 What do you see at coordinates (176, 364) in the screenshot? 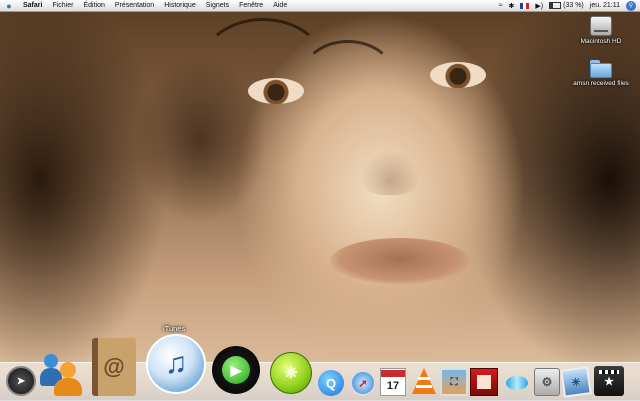
I see `itunes-icon: ♫` at bounding box center [176, 364].